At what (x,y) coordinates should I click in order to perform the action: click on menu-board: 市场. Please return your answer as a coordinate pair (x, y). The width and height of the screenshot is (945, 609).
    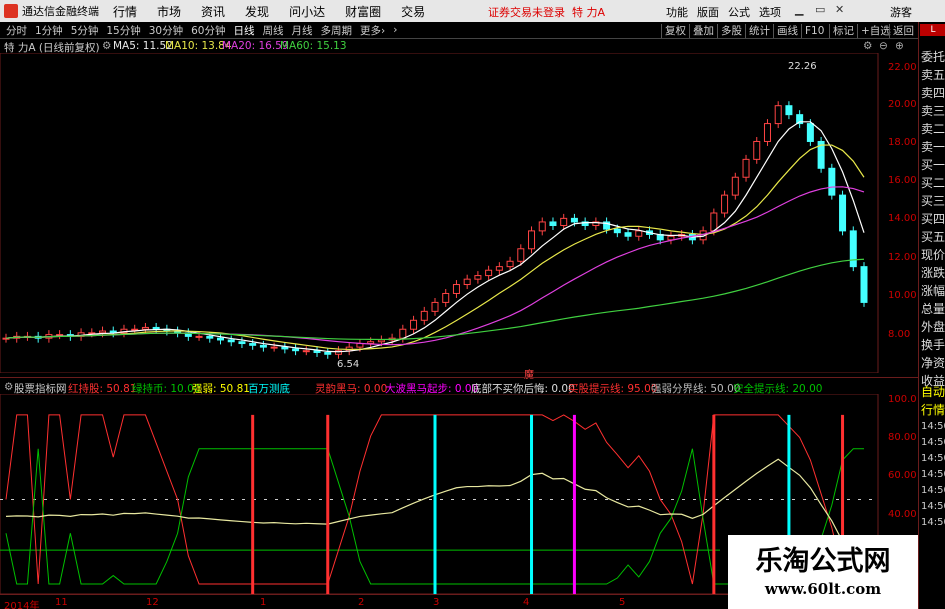
    Looking at the image, I should click on (169, 11).